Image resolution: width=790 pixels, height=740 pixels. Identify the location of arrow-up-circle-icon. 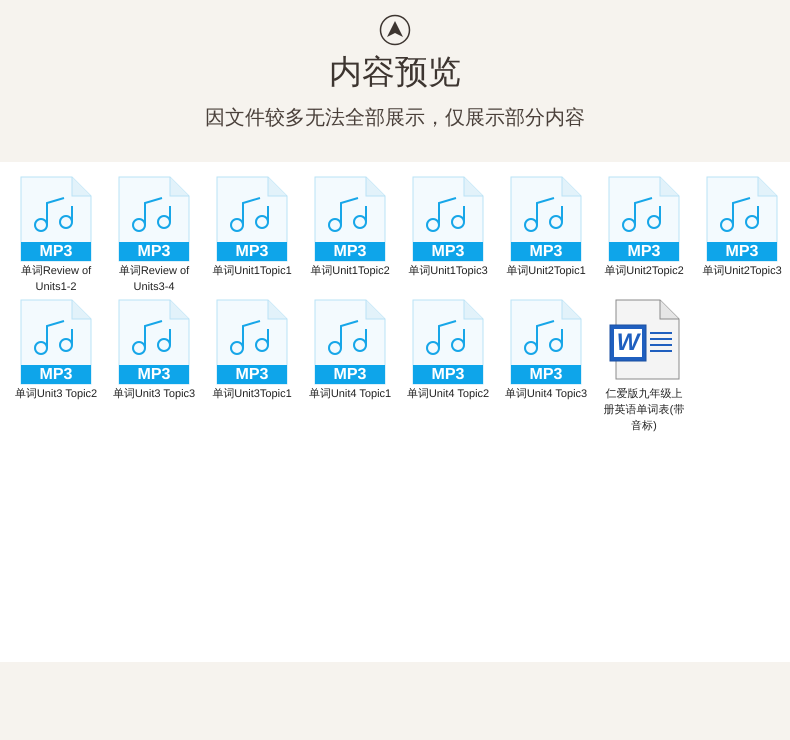
(395, 30).